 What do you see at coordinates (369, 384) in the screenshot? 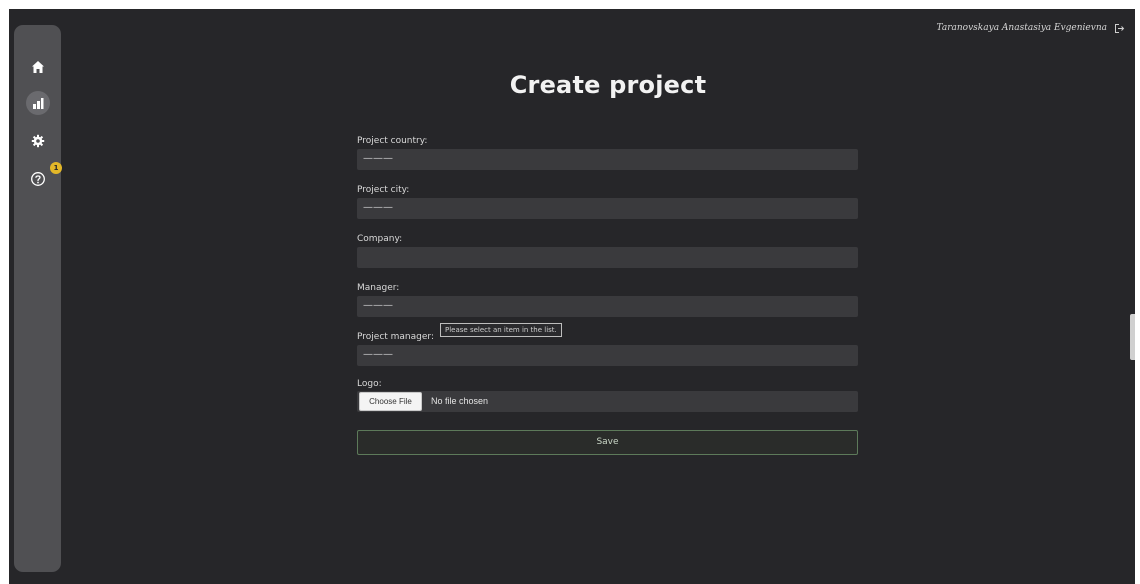
I see `logo-label: Logo:` at bounding box center [369, 384].